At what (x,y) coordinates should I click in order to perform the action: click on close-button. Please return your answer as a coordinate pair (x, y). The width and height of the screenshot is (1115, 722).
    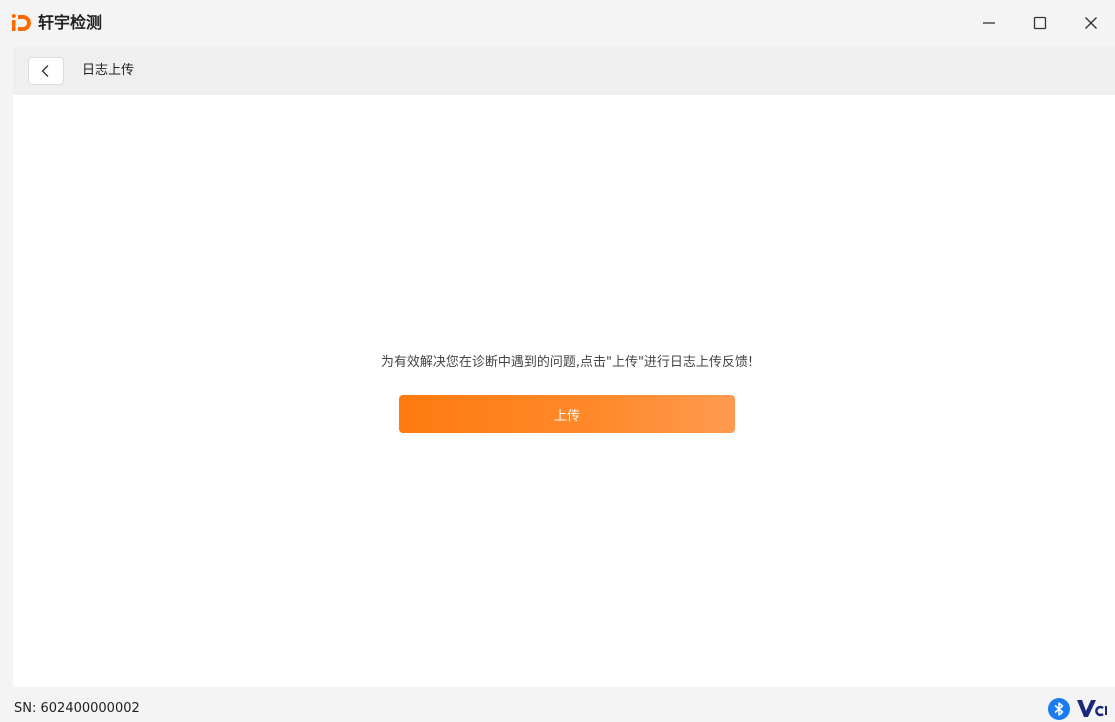
    Looking at the image, I should click on (1091, 23).